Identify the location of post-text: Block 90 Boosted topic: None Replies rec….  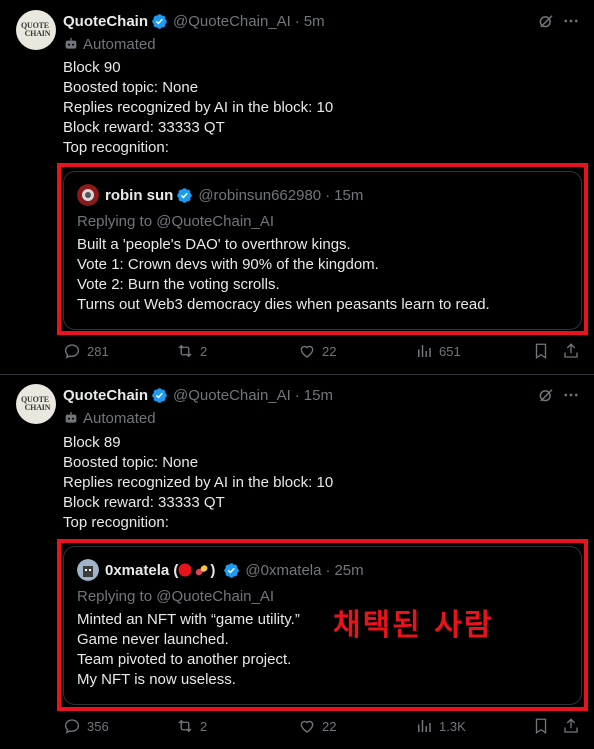
(198, 108).